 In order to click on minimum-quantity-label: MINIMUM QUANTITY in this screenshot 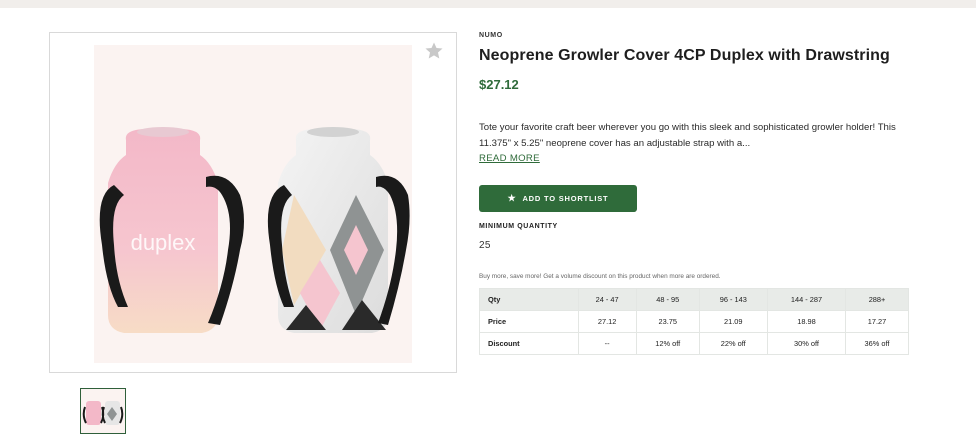, I will do `click(518, 226)`.